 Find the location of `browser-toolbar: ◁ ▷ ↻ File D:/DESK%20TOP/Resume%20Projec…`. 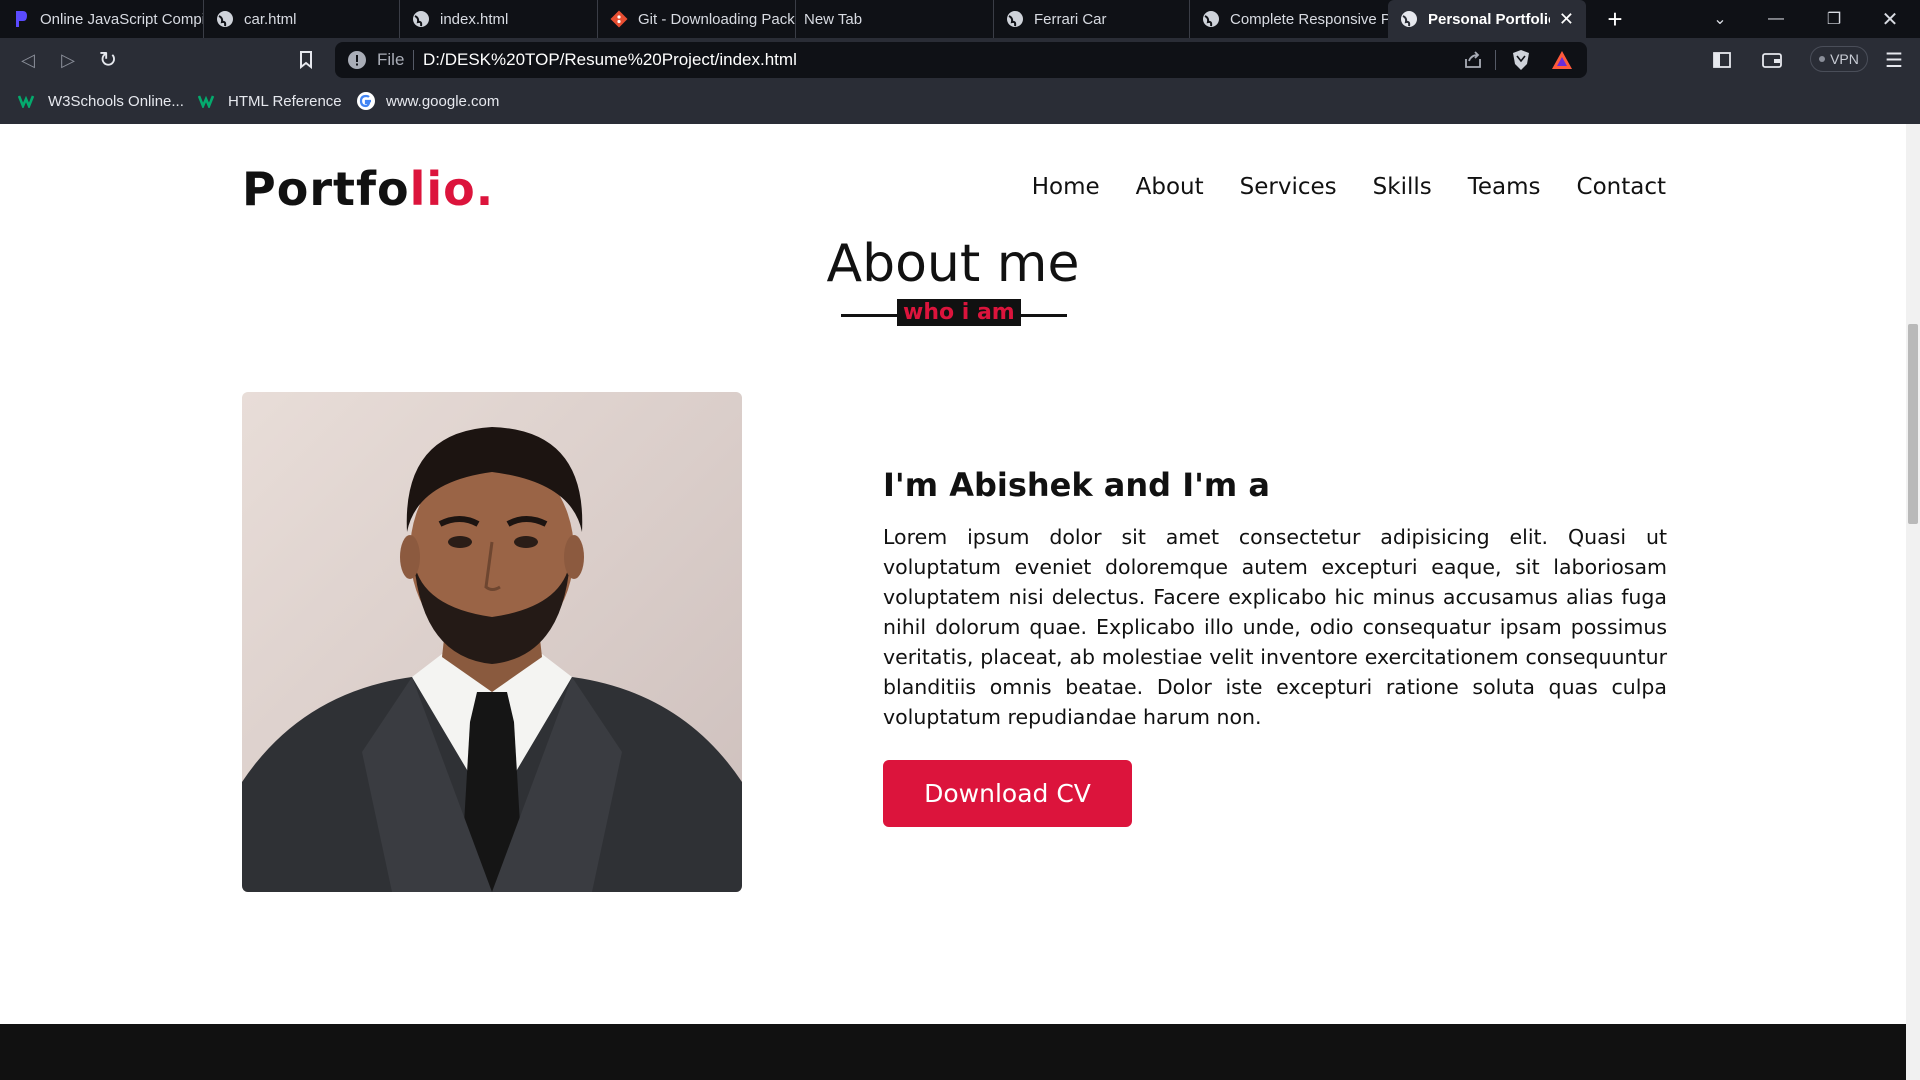

browser-toolbar: ◁ ▷ ↻ File D:/DESK%20TOP/Resume%20Projec… is located at coordinates (960, 60).